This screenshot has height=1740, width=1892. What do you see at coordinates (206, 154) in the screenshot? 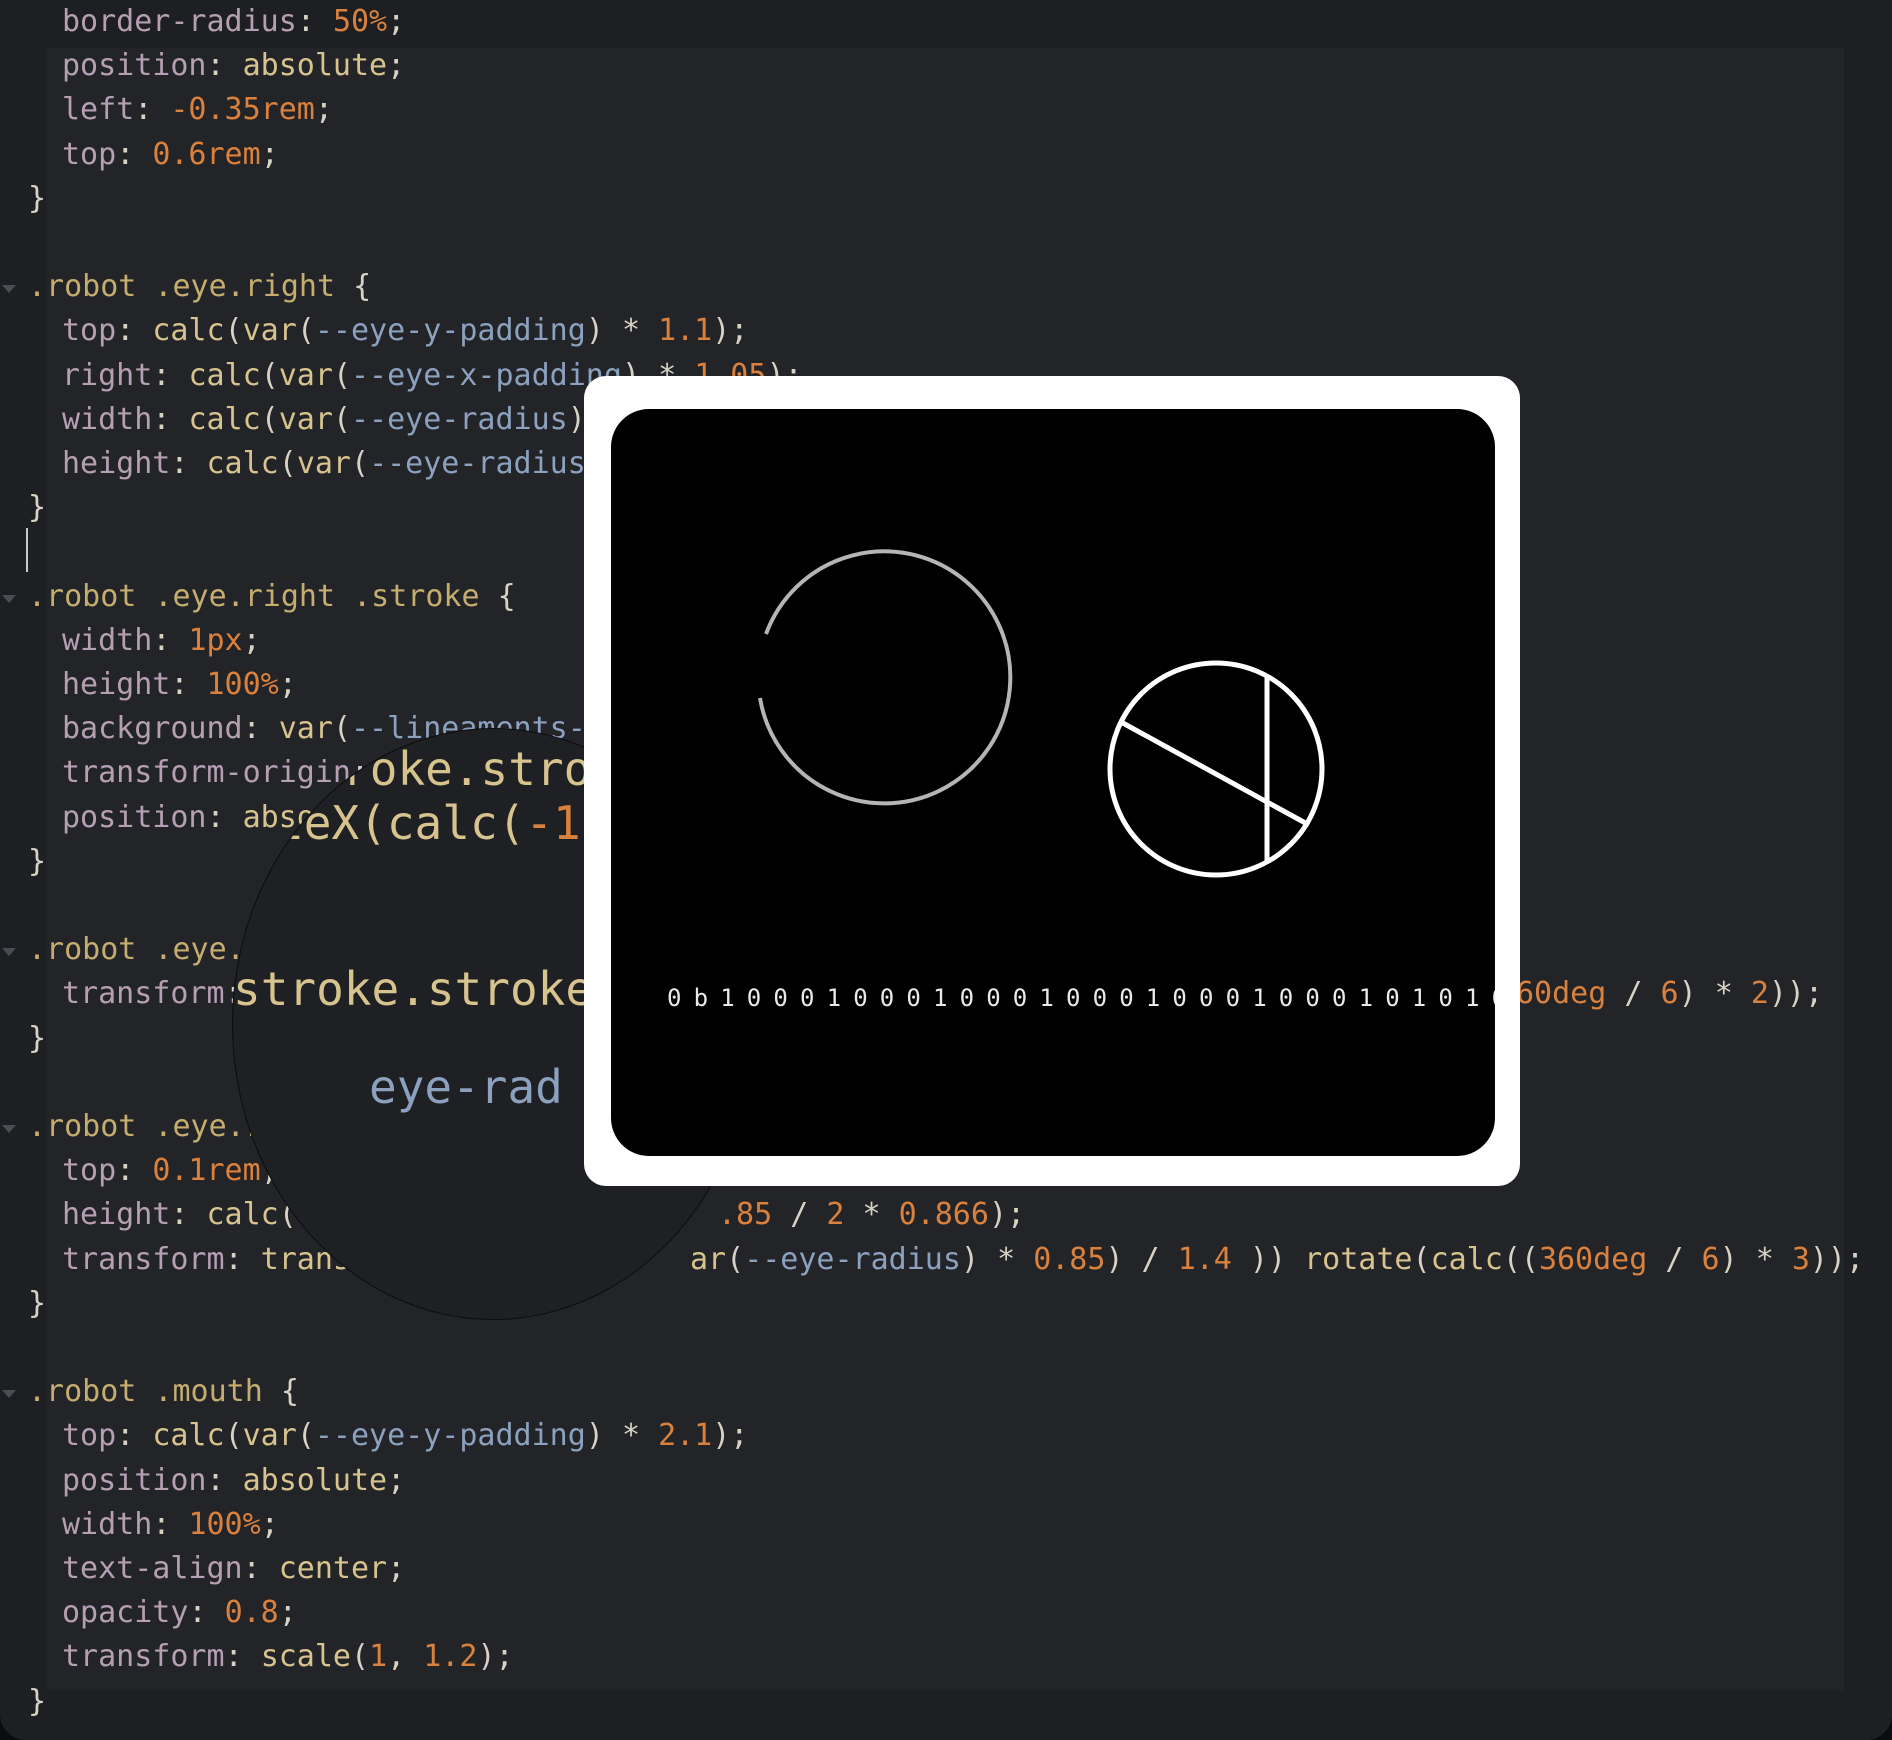
I see `code-token: 0.6rem` at bounding box center [206, 154].